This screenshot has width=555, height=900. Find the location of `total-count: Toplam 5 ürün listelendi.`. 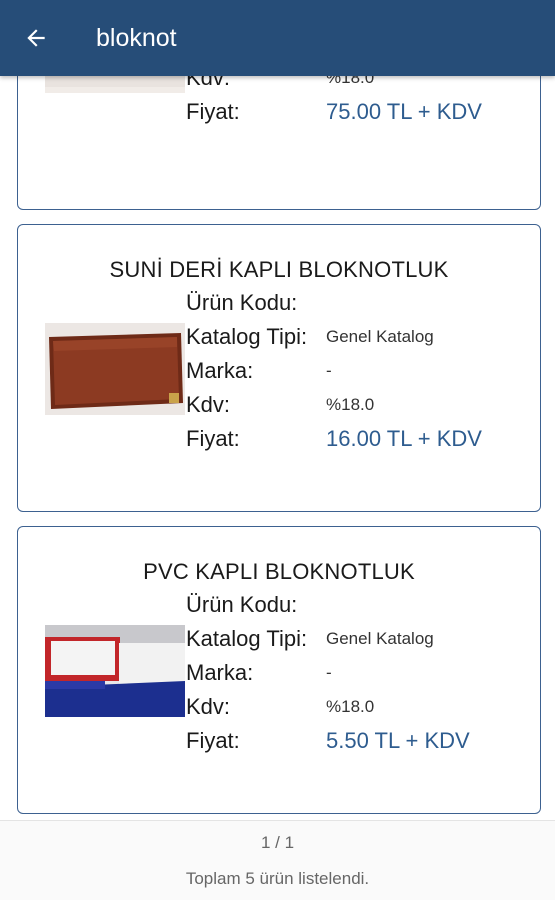

total-count: Toplam 5 ürün listelendi. is located at coordinates (277, 878).